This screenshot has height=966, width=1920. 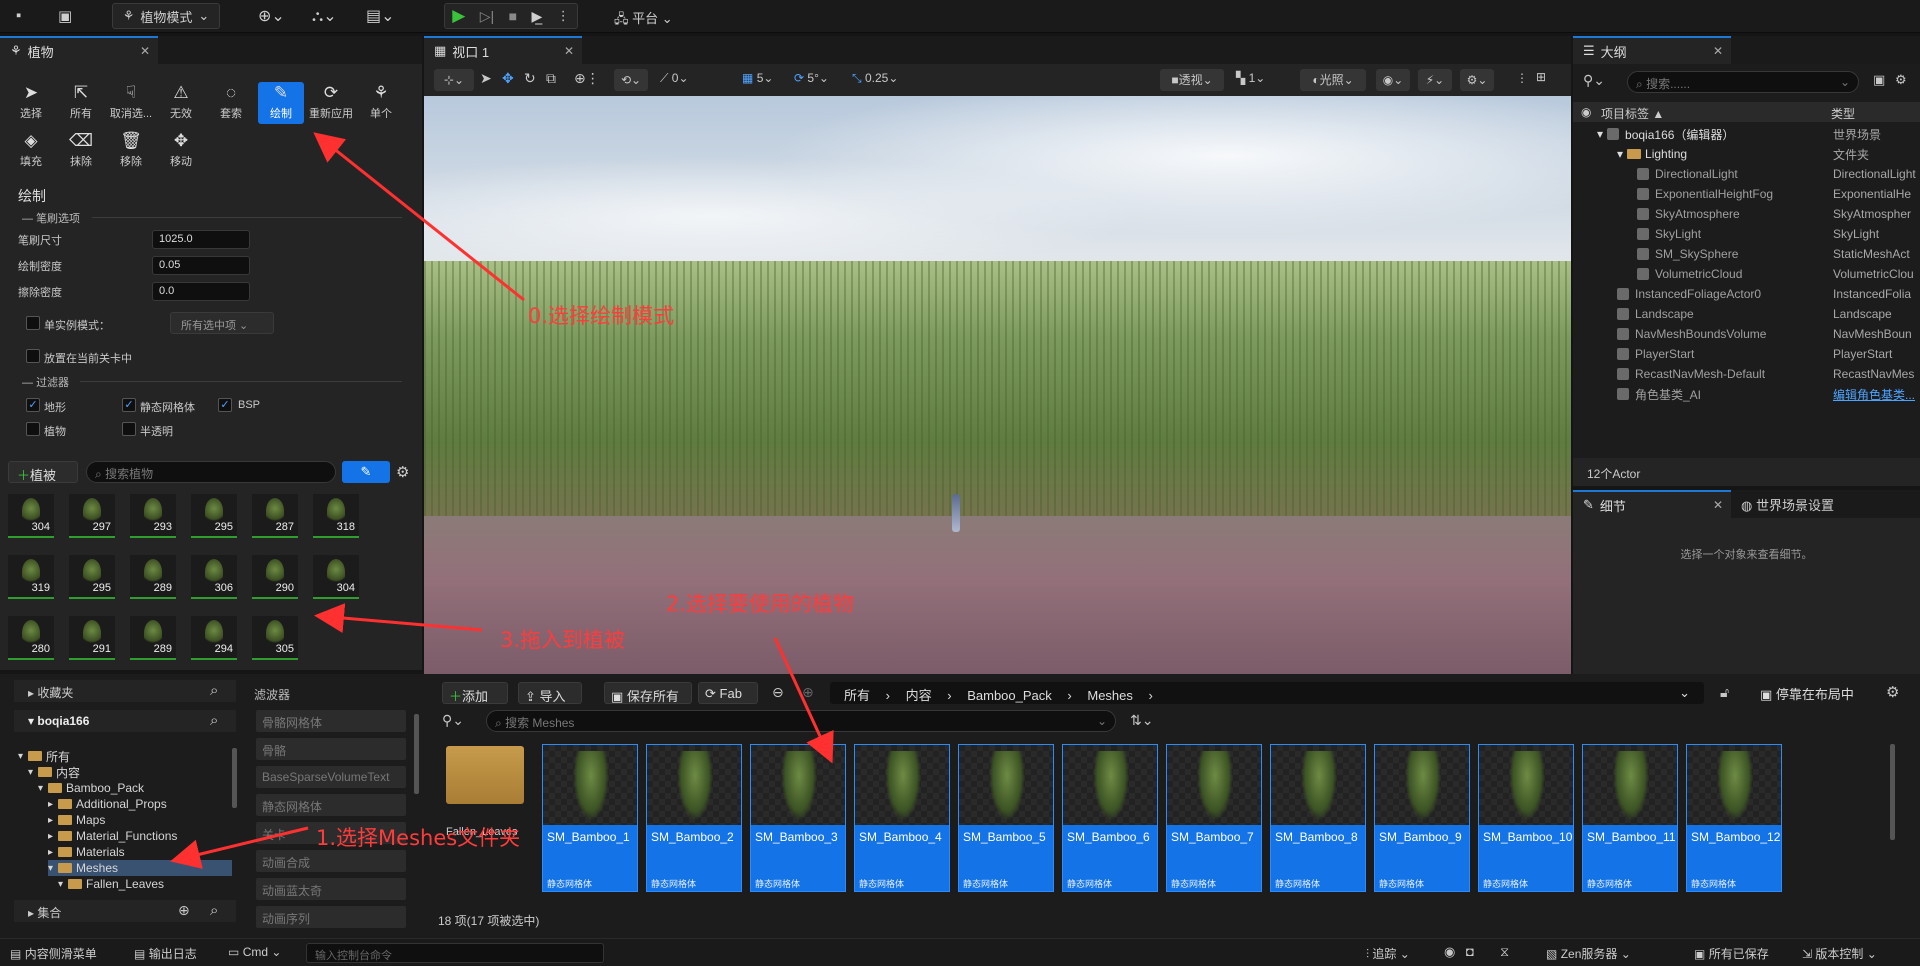 I want to click on annotation-step3: 3.拖入到植被, so click(x=563, y=640).